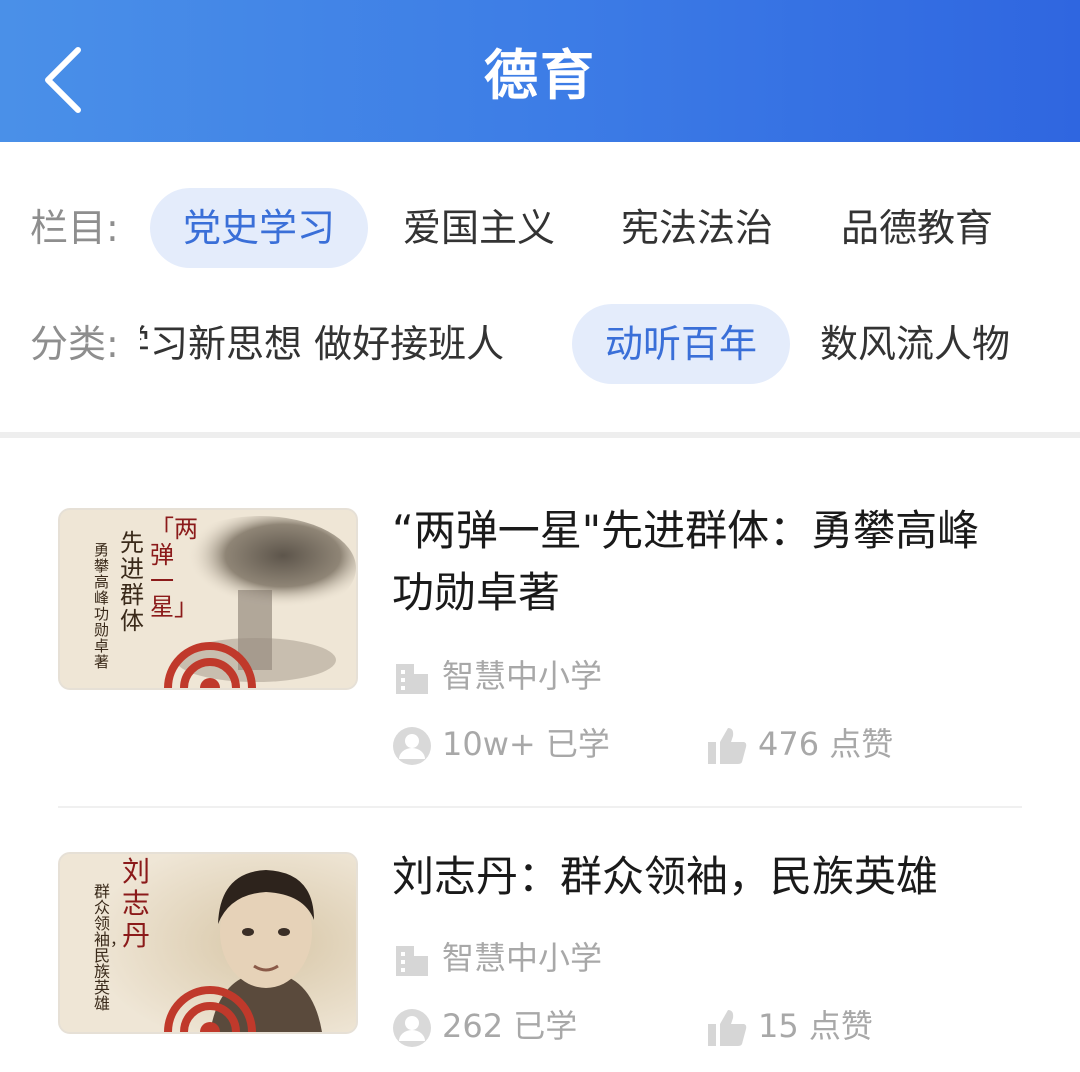 The height and width of the screenshot is (1072, 1080). I want to click on item-likes: 476 点赞, so click(799, 744).